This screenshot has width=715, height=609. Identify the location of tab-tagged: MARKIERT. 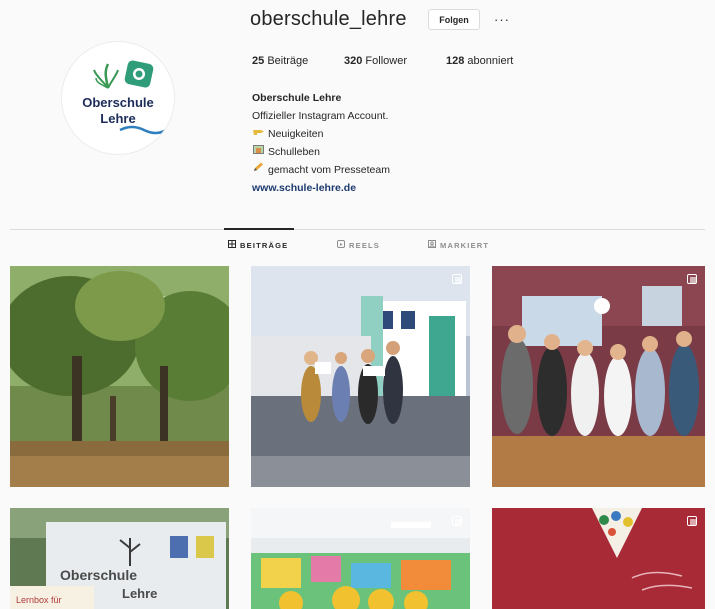
(458, 245).